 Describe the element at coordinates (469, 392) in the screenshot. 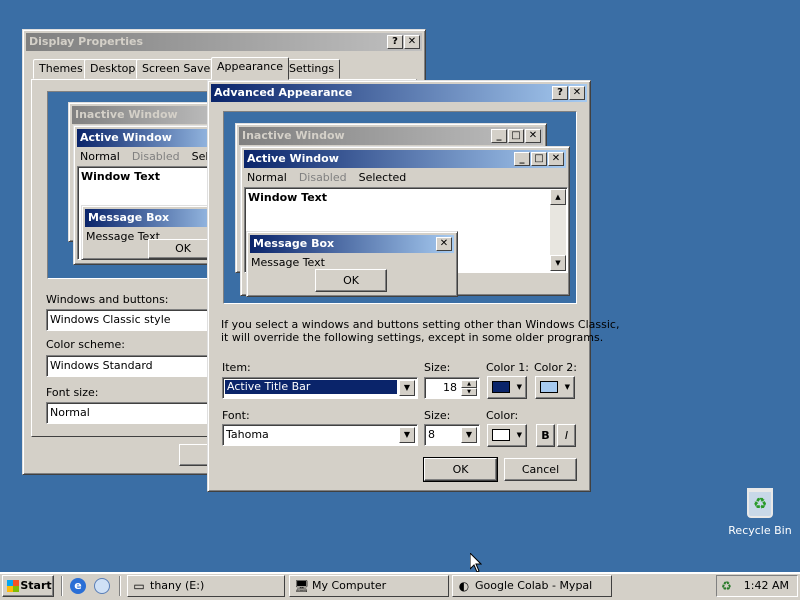

I see `spin-down-icon: ▼` at that location.